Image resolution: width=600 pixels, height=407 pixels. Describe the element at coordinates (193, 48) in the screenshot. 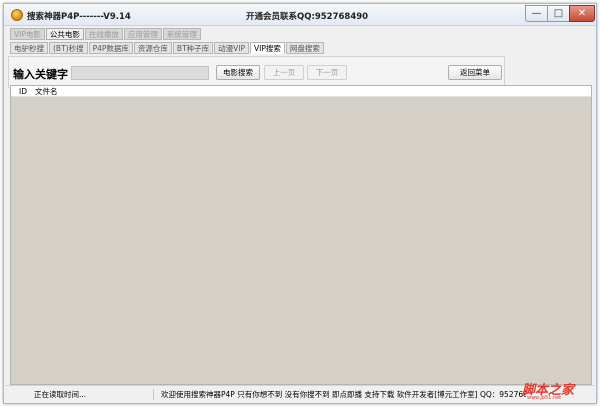

I see `tab-bt-seed-library: BT种子库` at that location.